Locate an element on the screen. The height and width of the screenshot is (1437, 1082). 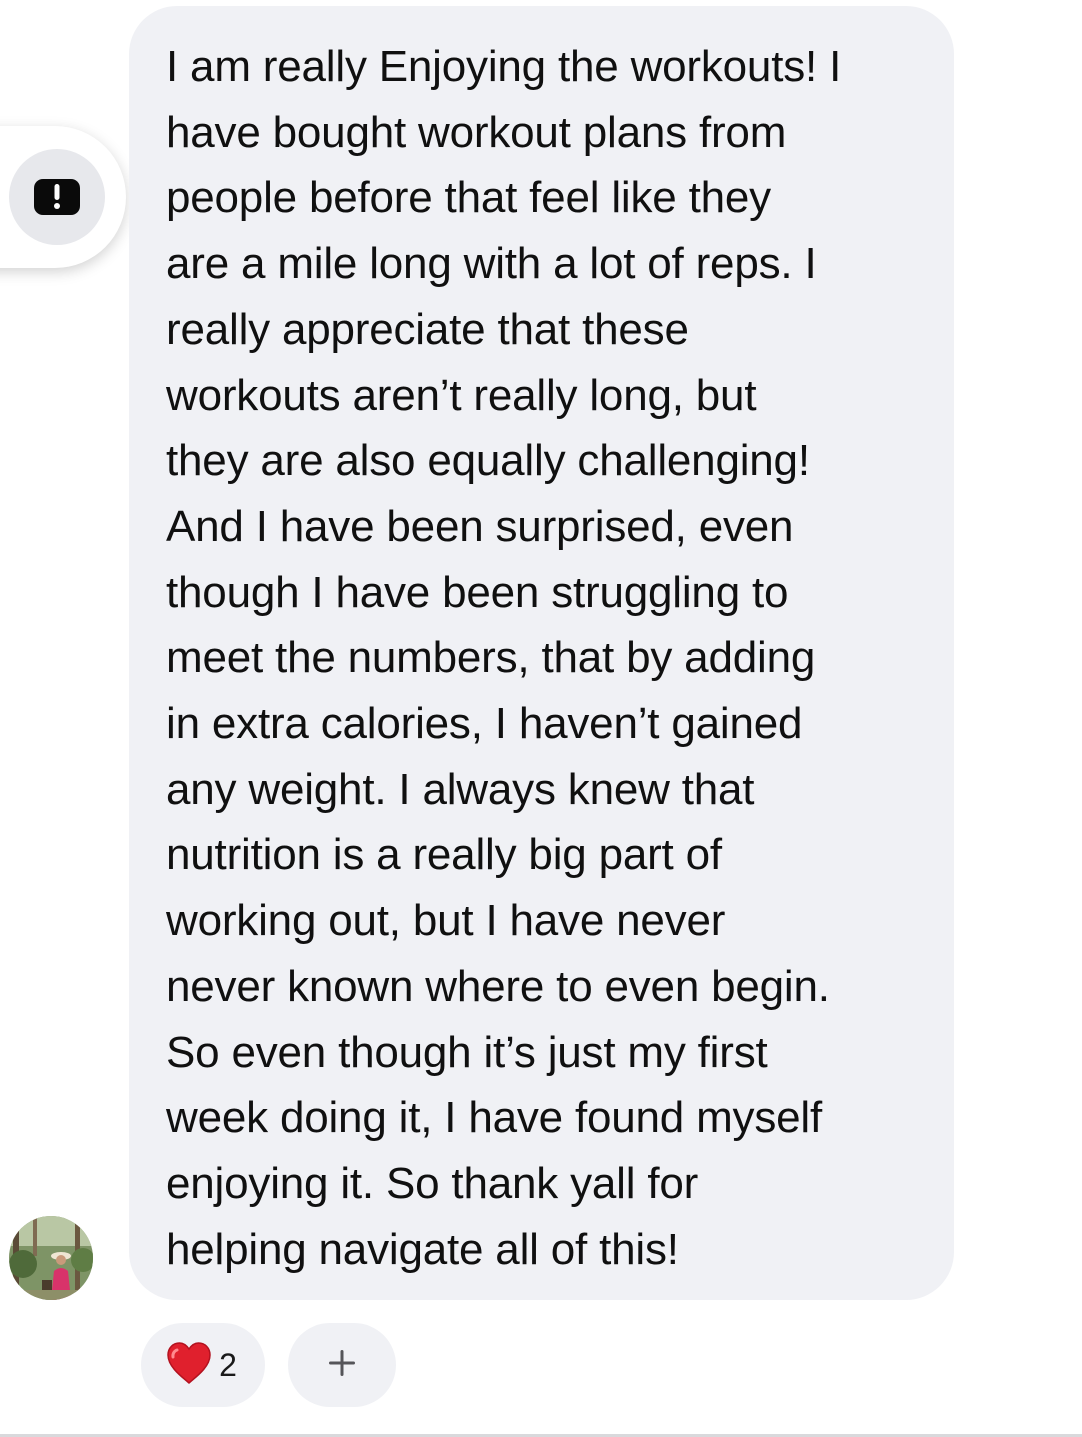
heart-reaction: 2 is located at coordinates (203, 1365).